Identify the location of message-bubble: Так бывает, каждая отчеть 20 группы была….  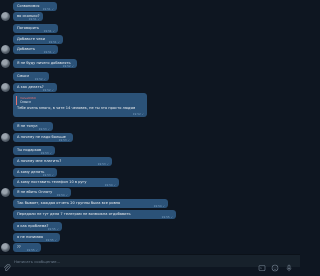
(90, 203).